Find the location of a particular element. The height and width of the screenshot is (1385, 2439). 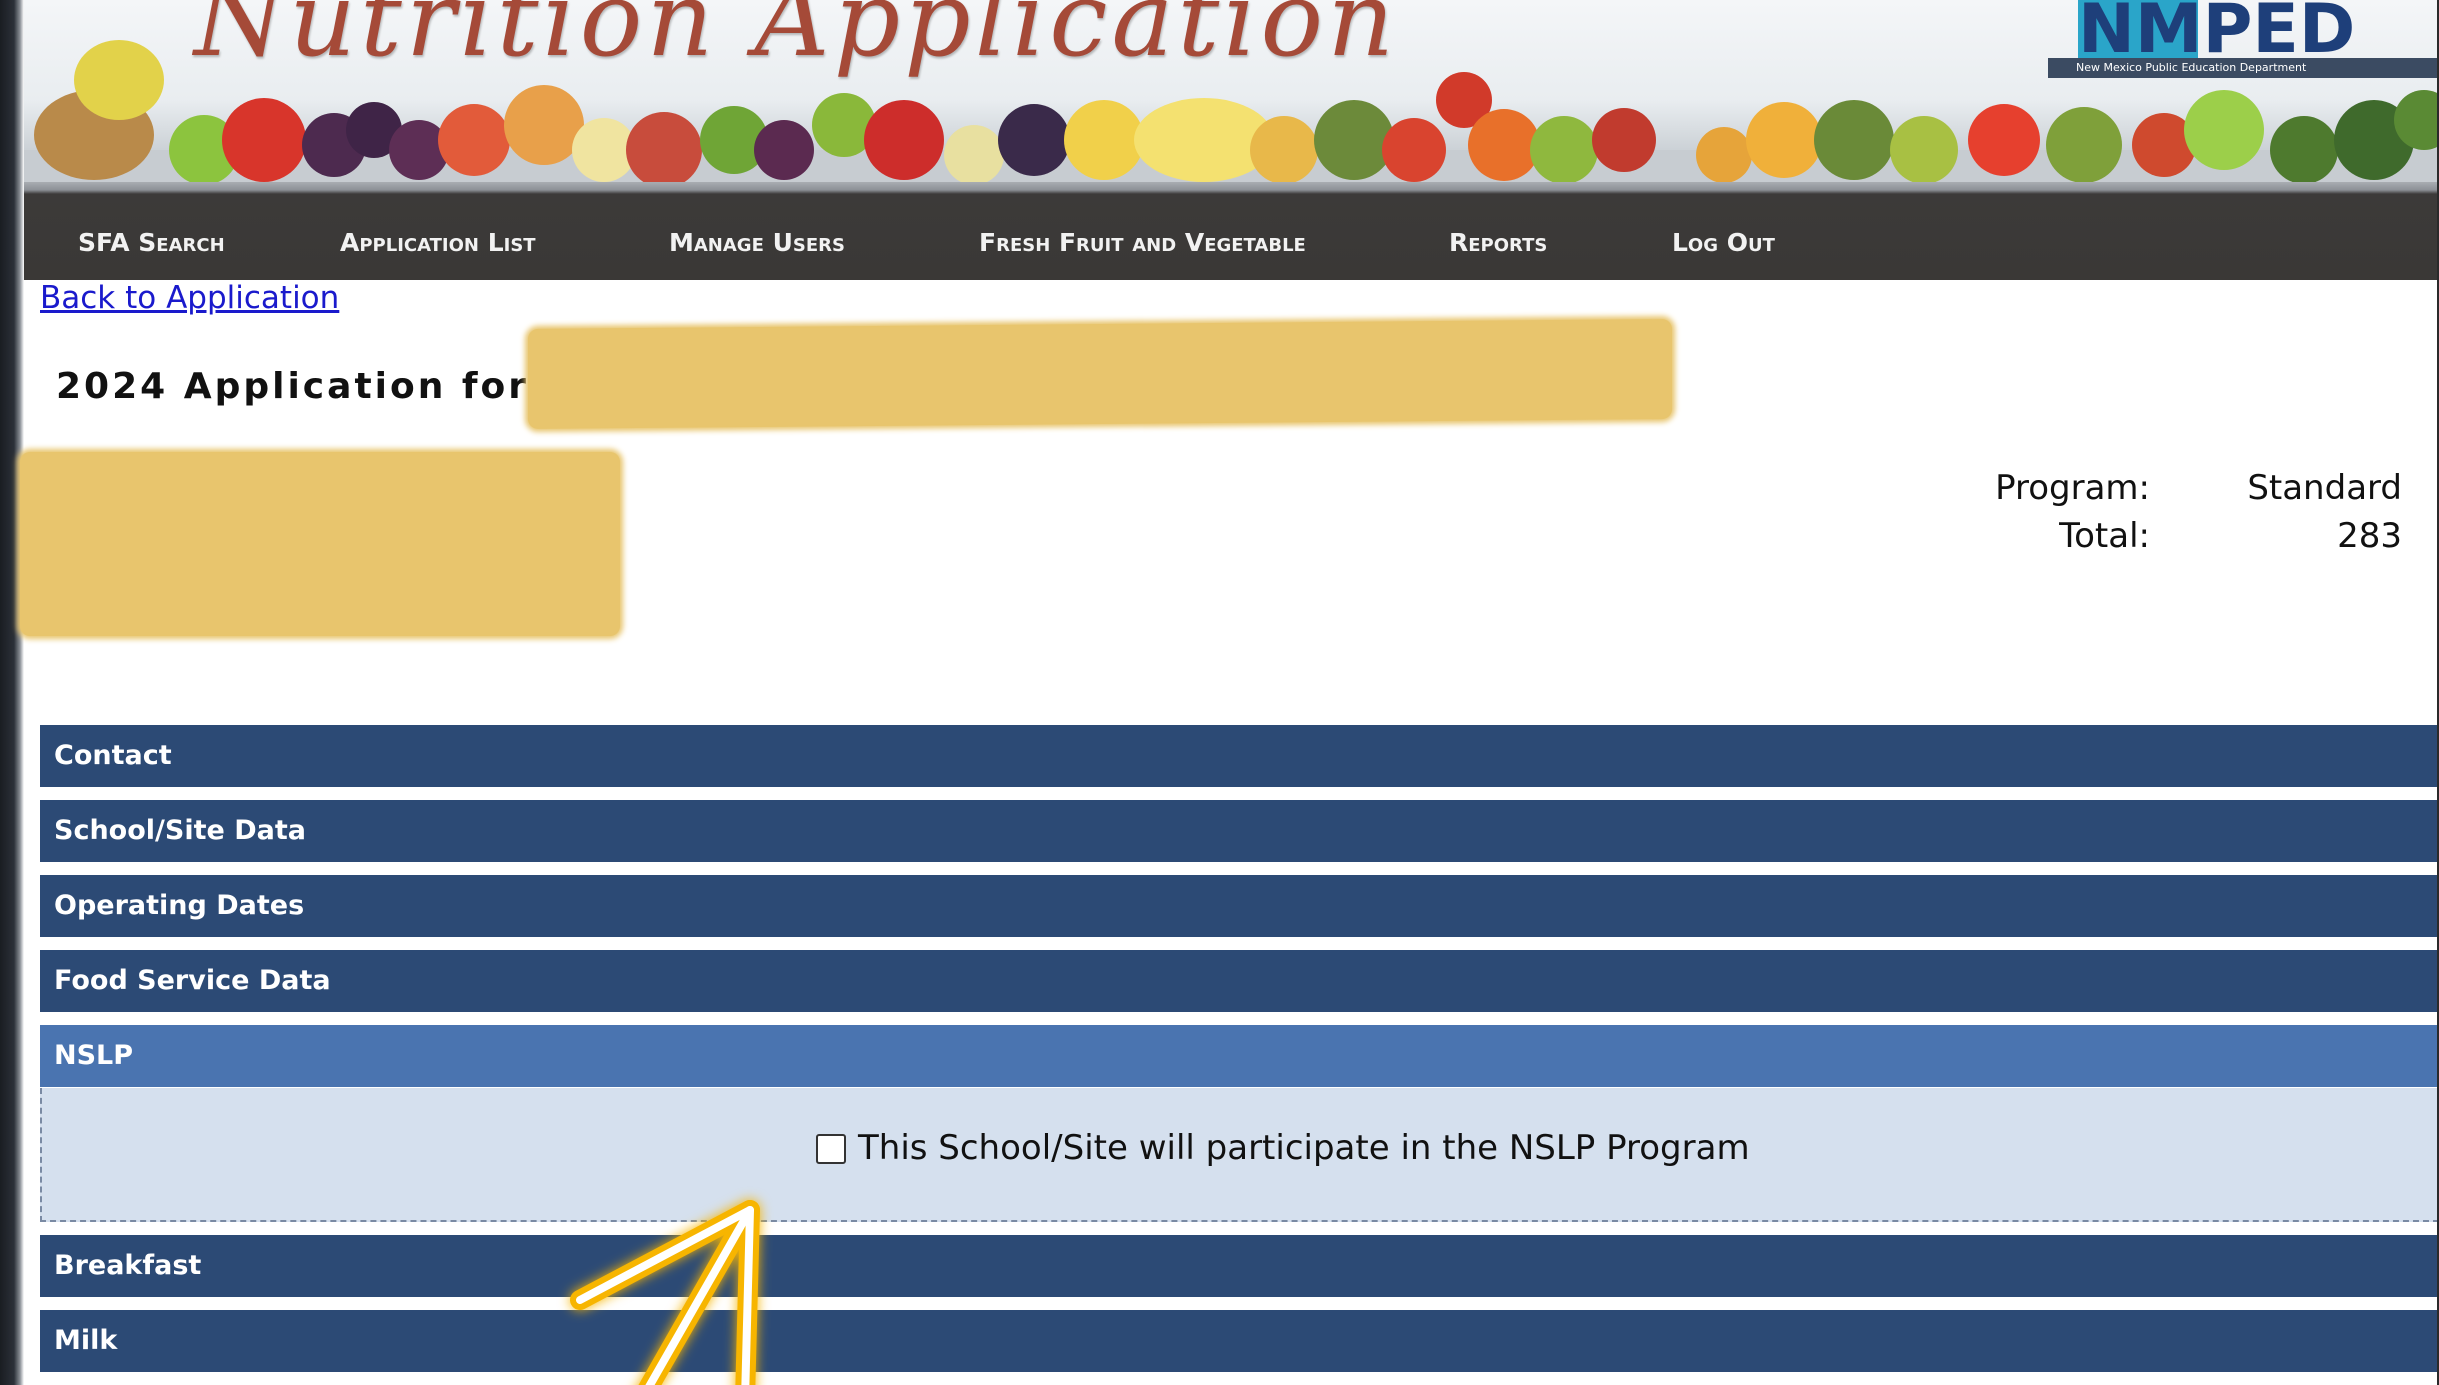

redacted-school-name is located at coordinates (1100, 374).